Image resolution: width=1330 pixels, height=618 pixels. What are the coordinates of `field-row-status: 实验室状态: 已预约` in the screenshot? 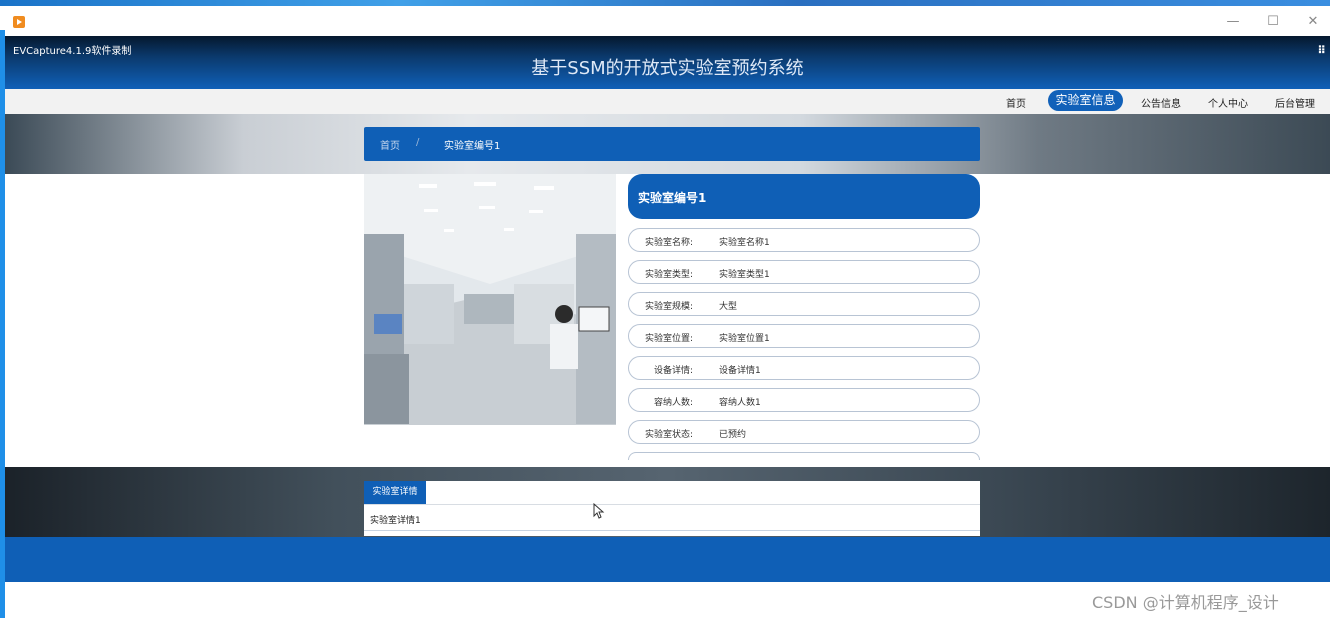 It's located at (804, 432).